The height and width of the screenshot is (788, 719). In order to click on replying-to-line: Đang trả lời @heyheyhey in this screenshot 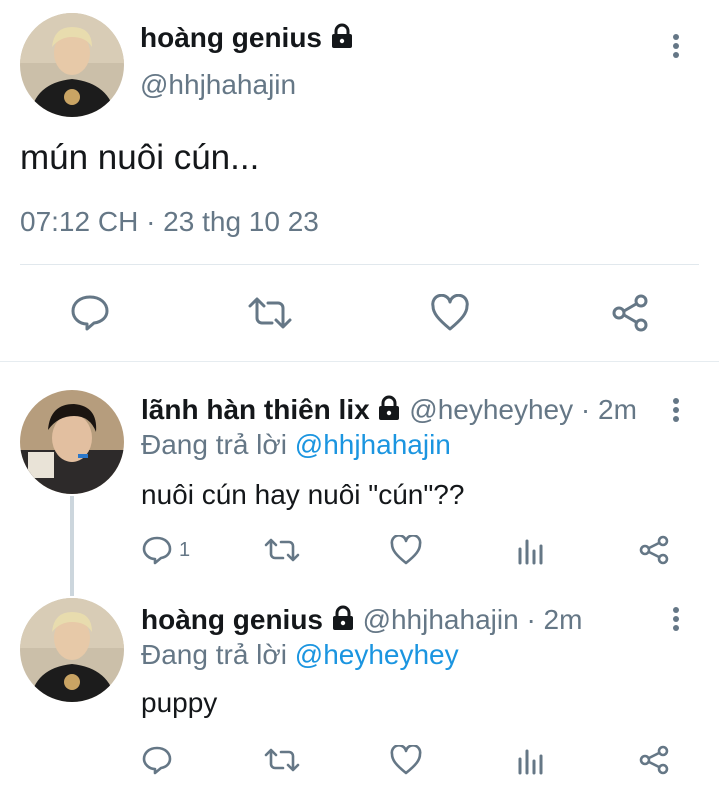, I will do `click(300, 655)`.